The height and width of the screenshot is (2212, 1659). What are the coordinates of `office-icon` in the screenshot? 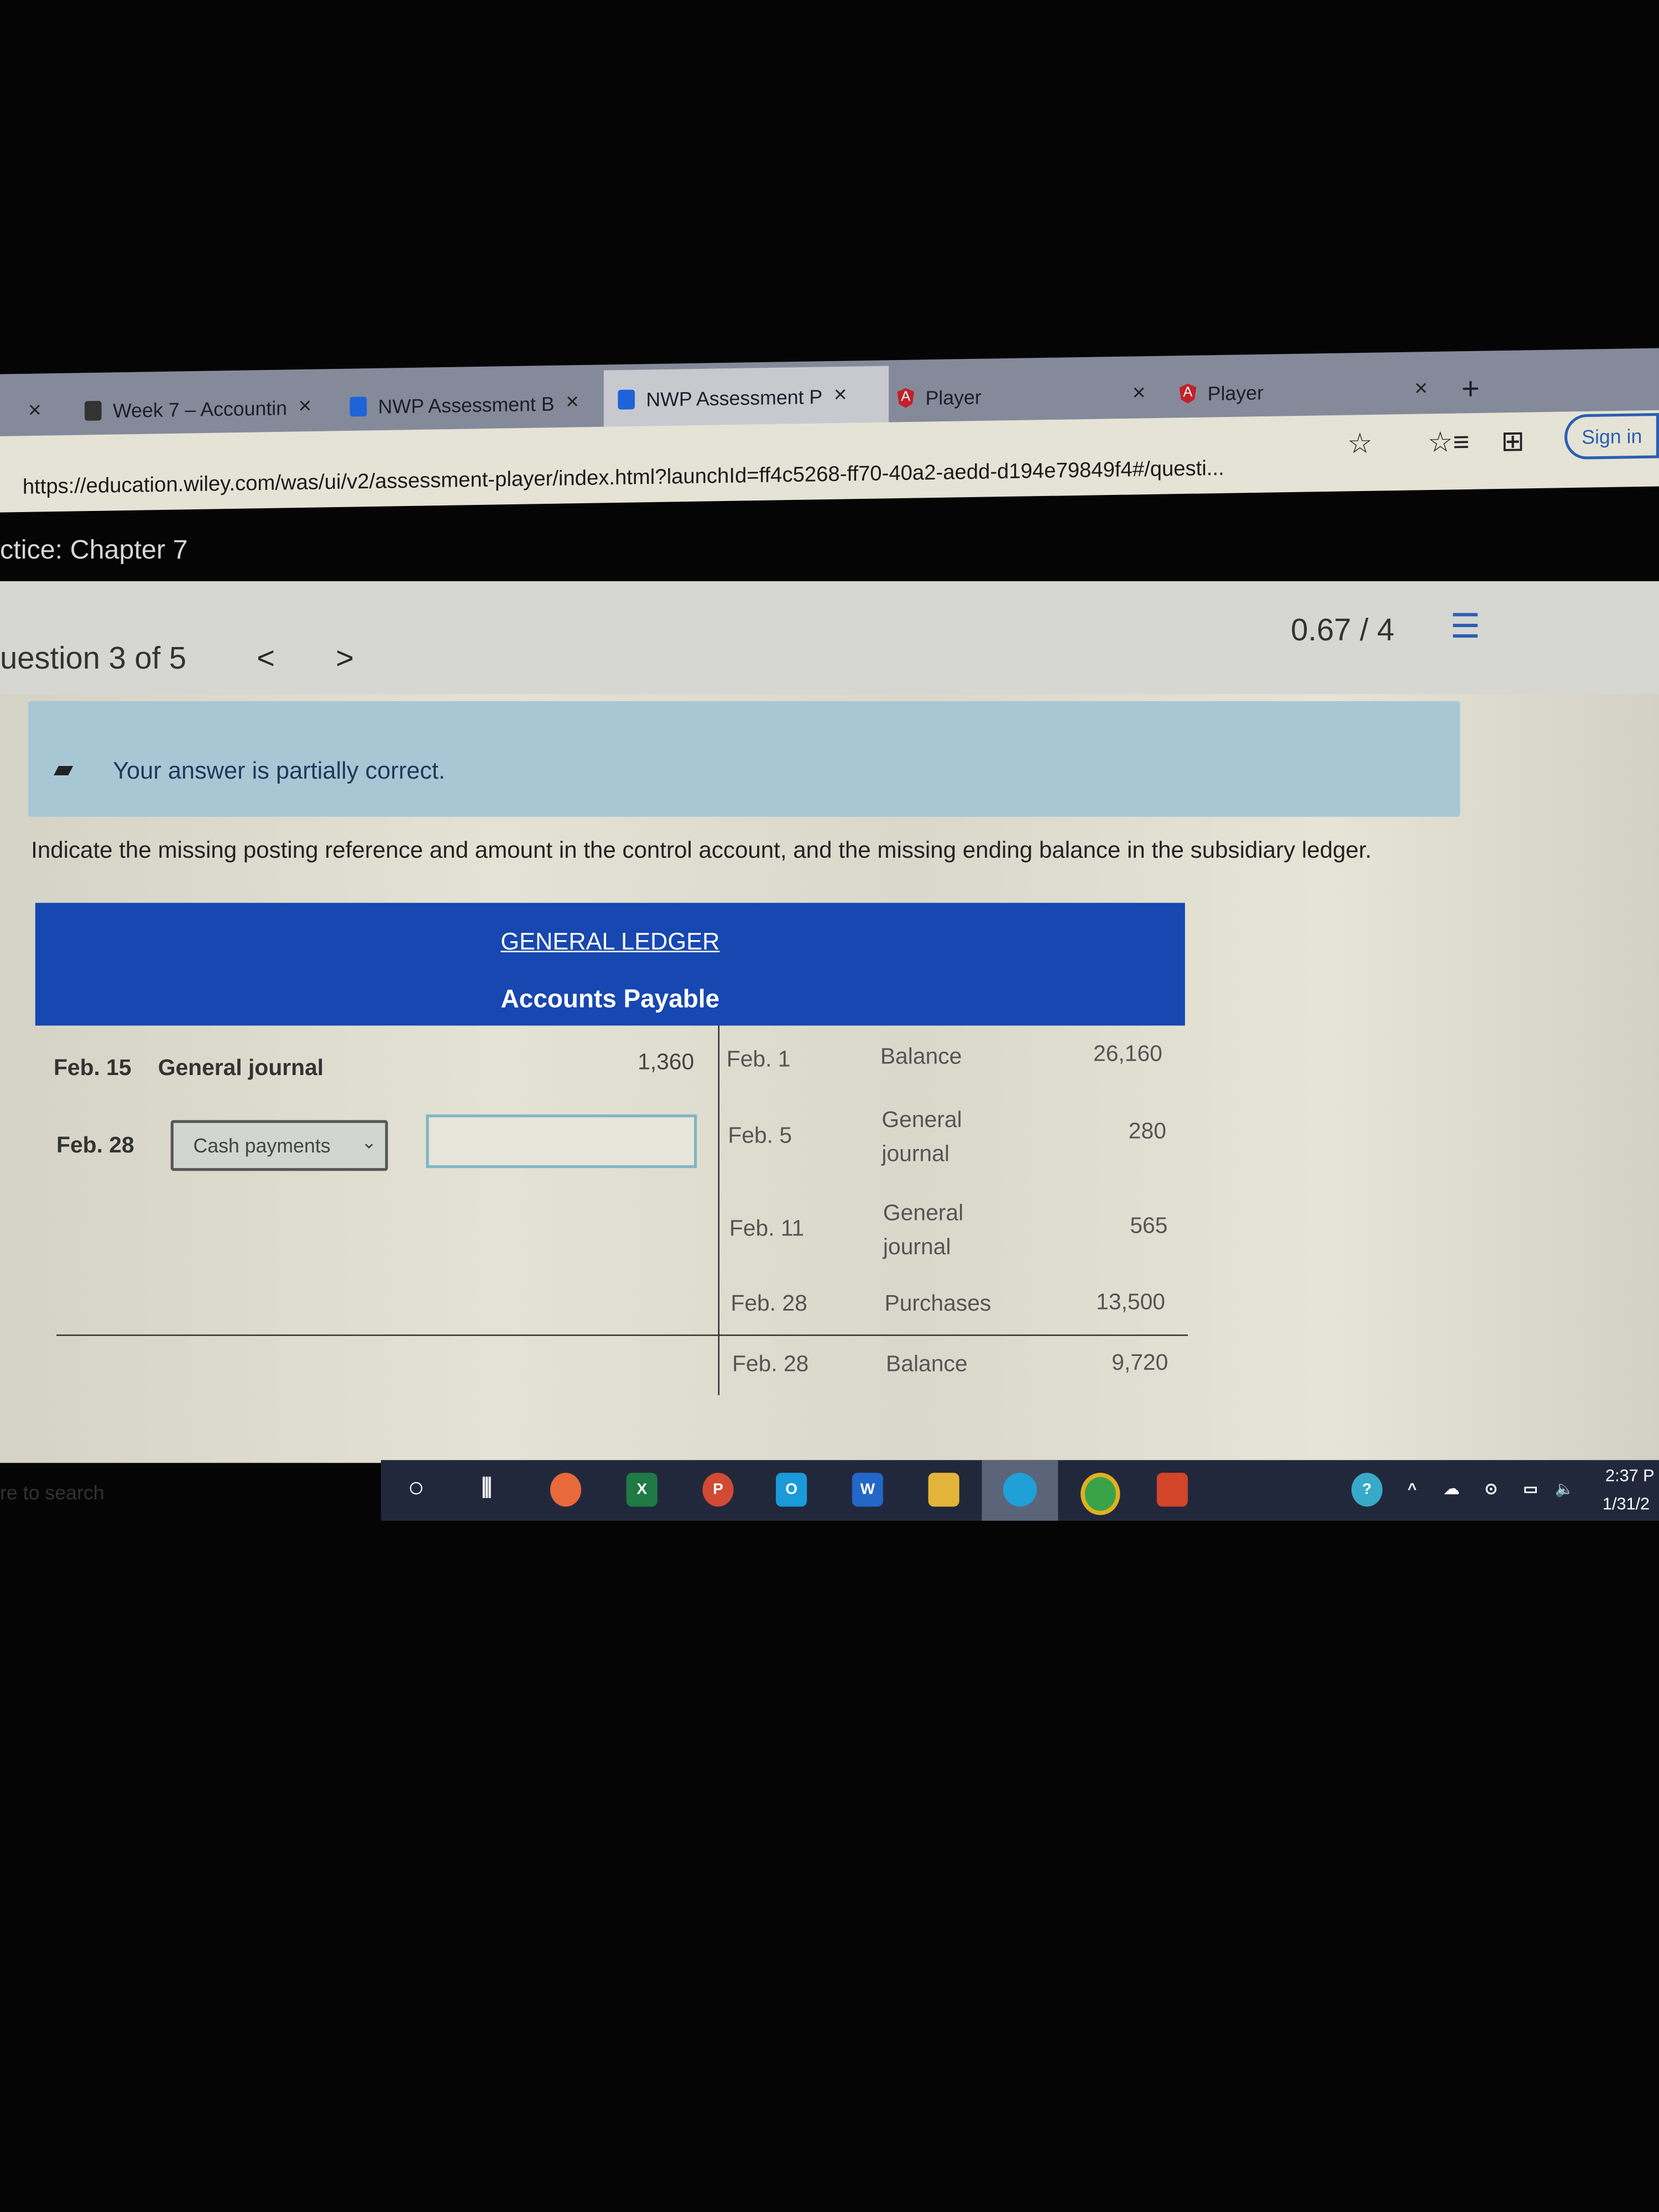 It's located at (1172, 1490).